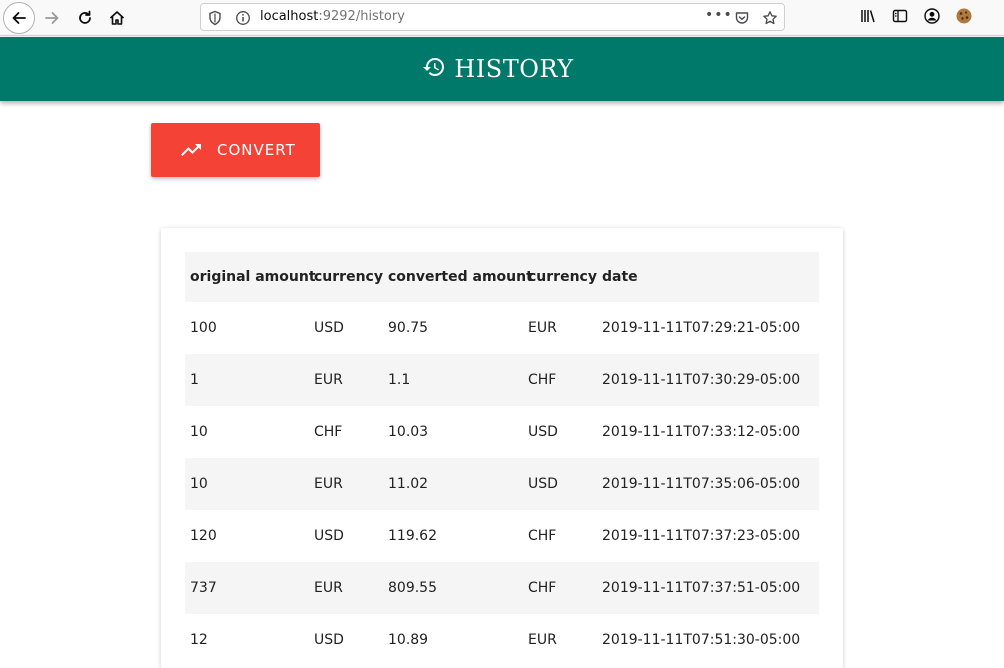  What do you see at coordinates (562, 277) in the screenshot?
I see `column-header-converted-currency: currency` at bounding box center [562, 277].